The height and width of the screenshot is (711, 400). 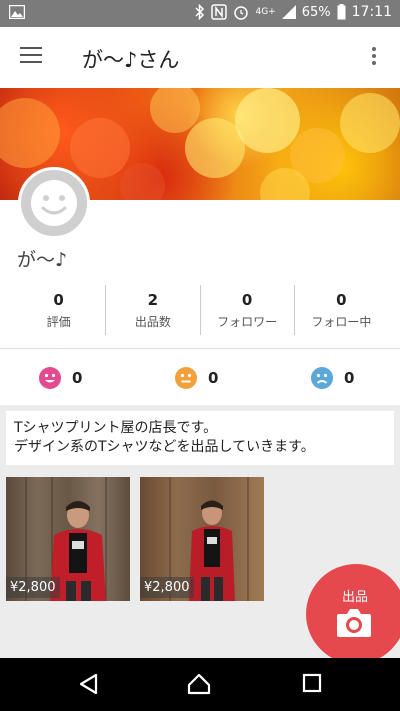 I want to click on home-icon, so click(x=199, y=684).